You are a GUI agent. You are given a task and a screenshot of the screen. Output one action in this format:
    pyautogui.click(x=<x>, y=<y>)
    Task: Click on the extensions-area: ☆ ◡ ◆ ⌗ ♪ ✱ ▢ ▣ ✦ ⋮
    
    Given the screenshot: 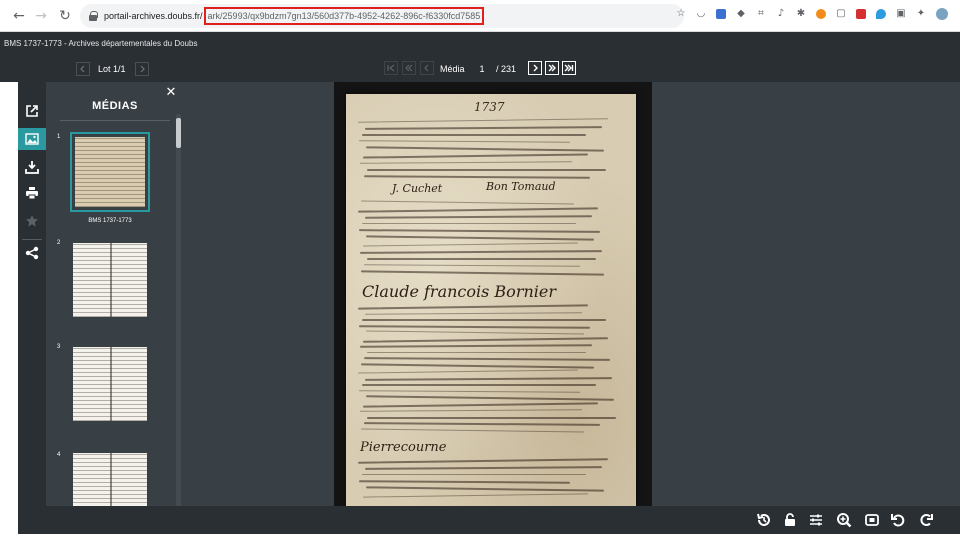 What is the action you would take?
    pyautogui.click(x=818, y=14)
    